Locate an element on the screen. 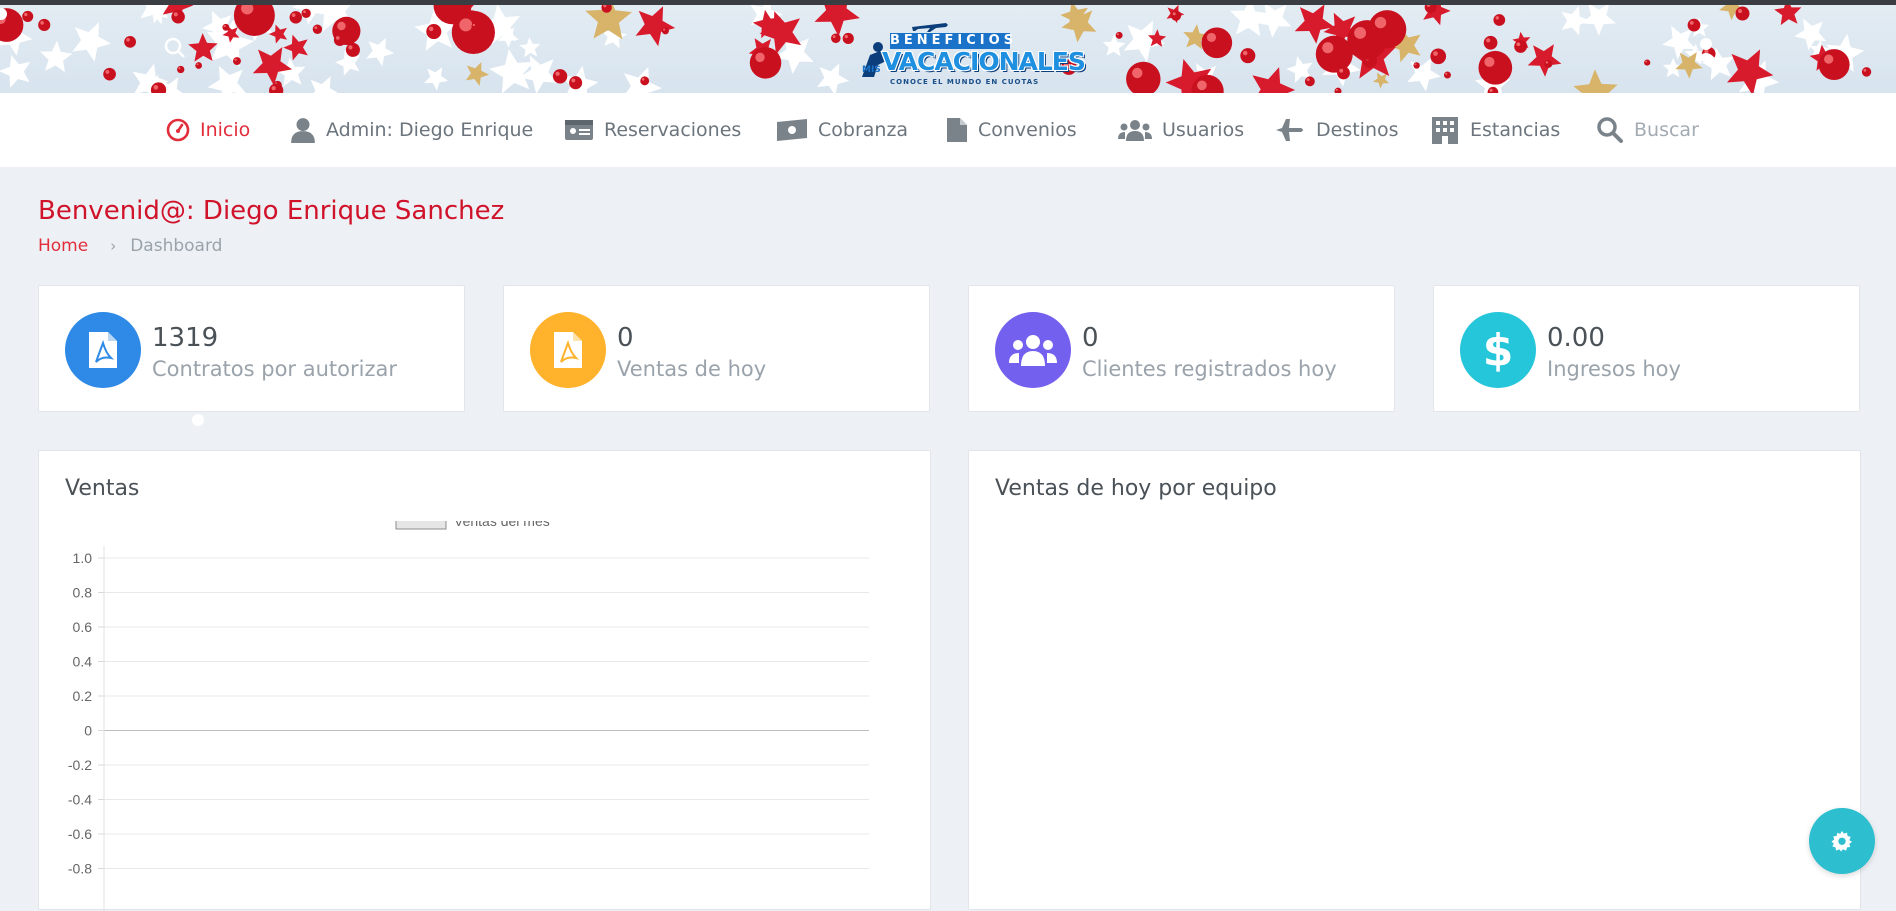  nav-label: Estancias is located at coordinates (1515, 130).